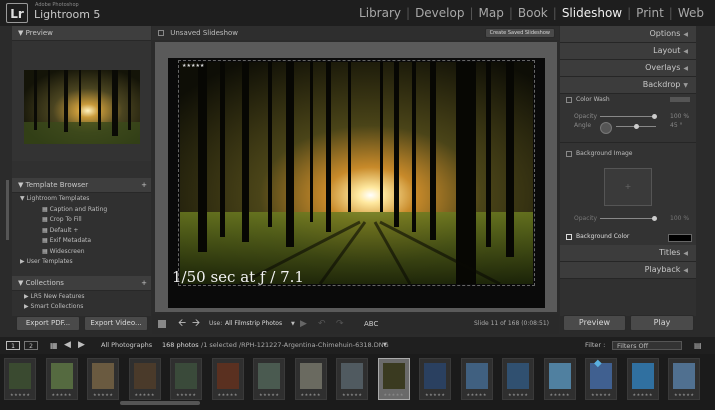 Image resolution: width=715 pixels, height=410 pixels. What do you see at coordinates (81, 283) in the screenshot?
I see `collections-header: ▼ Collections +` at bounding box center [81, 283].